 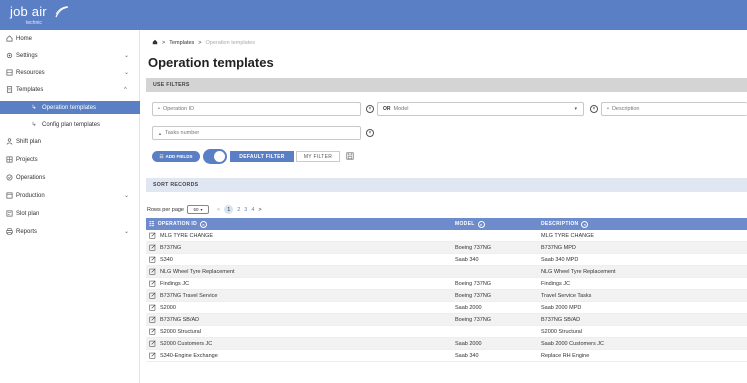 What do you see at coordinates (572, 344) in the screenshot?
I see `cell-description: Saab 2000 Customers JC` at bounding box center [572, 344].